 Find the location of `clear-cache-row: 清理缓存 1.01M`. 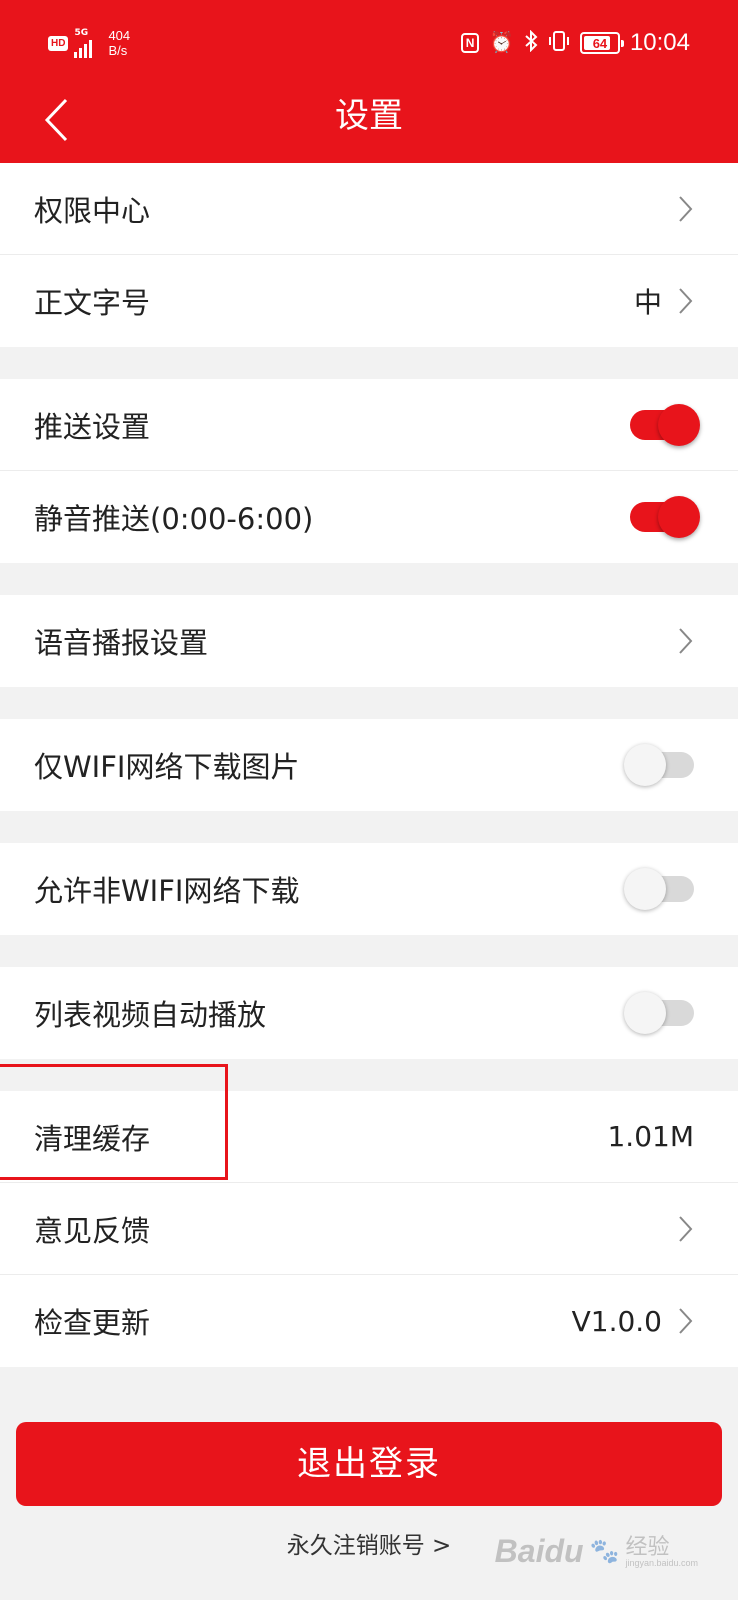

clear-cache-row: 清理缓存 1.01M is located at coordinates (369, 1123).